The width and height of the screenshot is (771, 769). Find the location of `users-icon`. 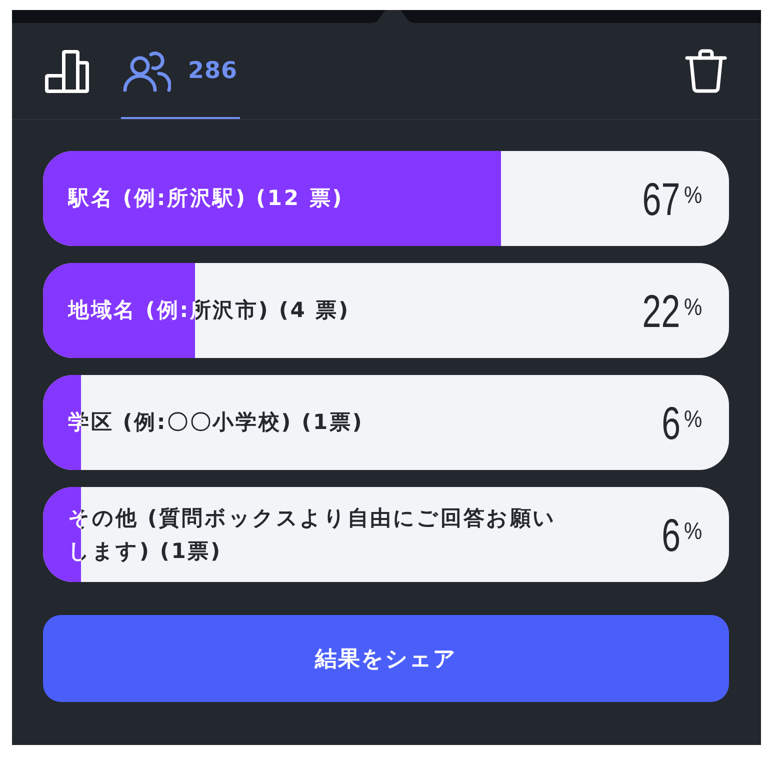

users-icon is located at coordinates (147, 71).